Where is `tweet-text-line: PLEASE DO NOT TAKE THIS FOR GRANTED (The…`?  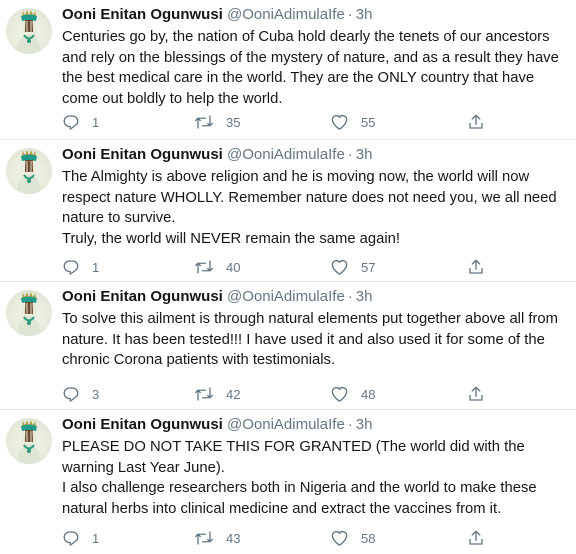 tweet-text-line: PLEASE DO NOT TAKE THIS FOR GRANTED (The… is located at coordinates (293, 457).